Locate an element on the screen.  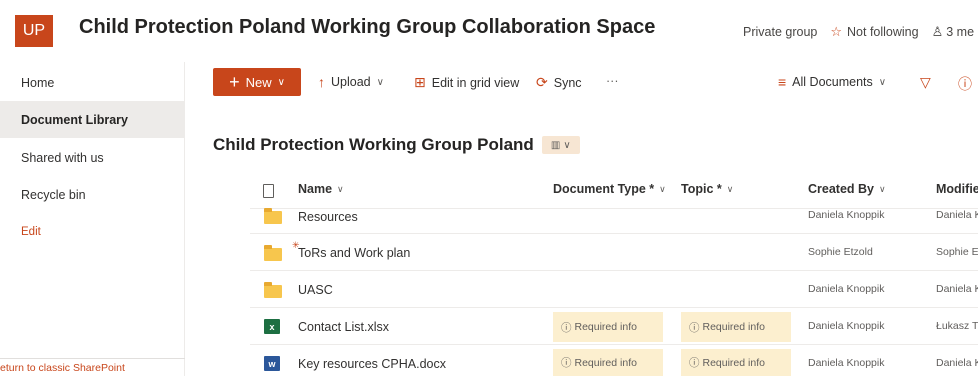
new-label: New is located at coordinates (258, 82).